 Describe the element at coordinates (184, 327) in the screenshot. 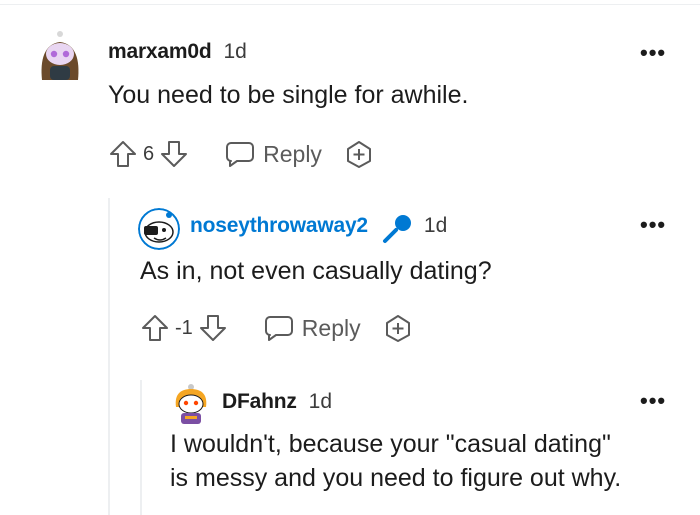

I see `vote-score: -1` at that location.